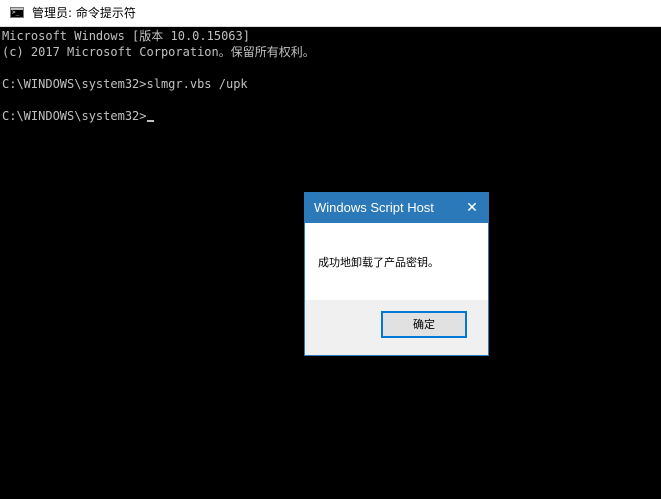 The image size is (661, 499). Describe the element at coordinates (84, 13) in the screenshot. I see `window-title: 管理员: 命令提示符` at that location.